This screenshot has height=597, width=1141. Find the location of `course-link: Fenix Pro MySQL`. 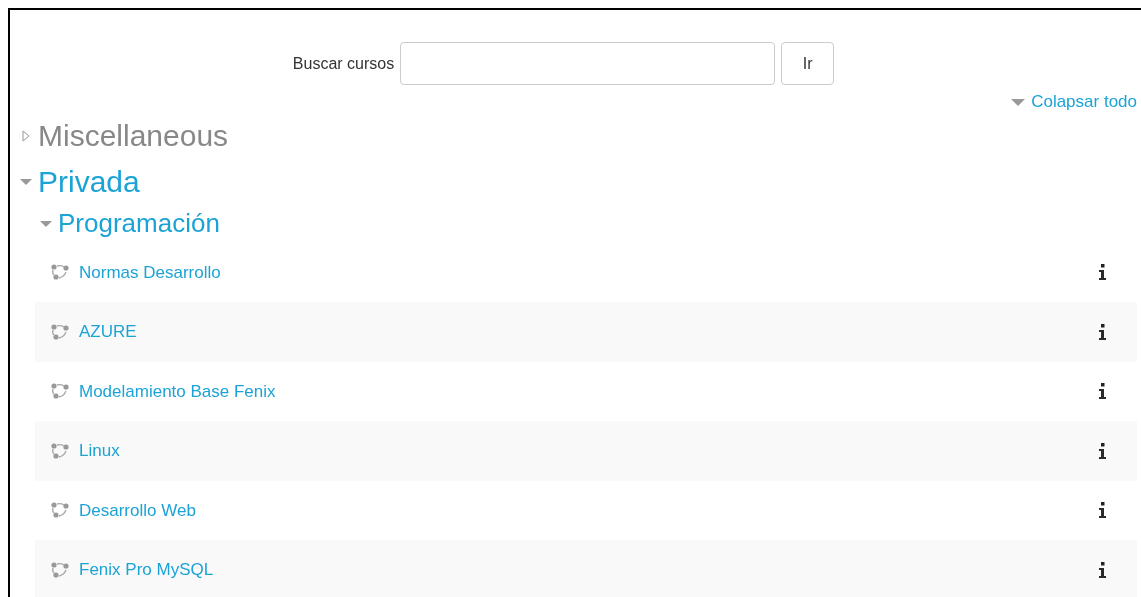

course-link: Fenix Pro MySQL is located at coordinates (146, 570).